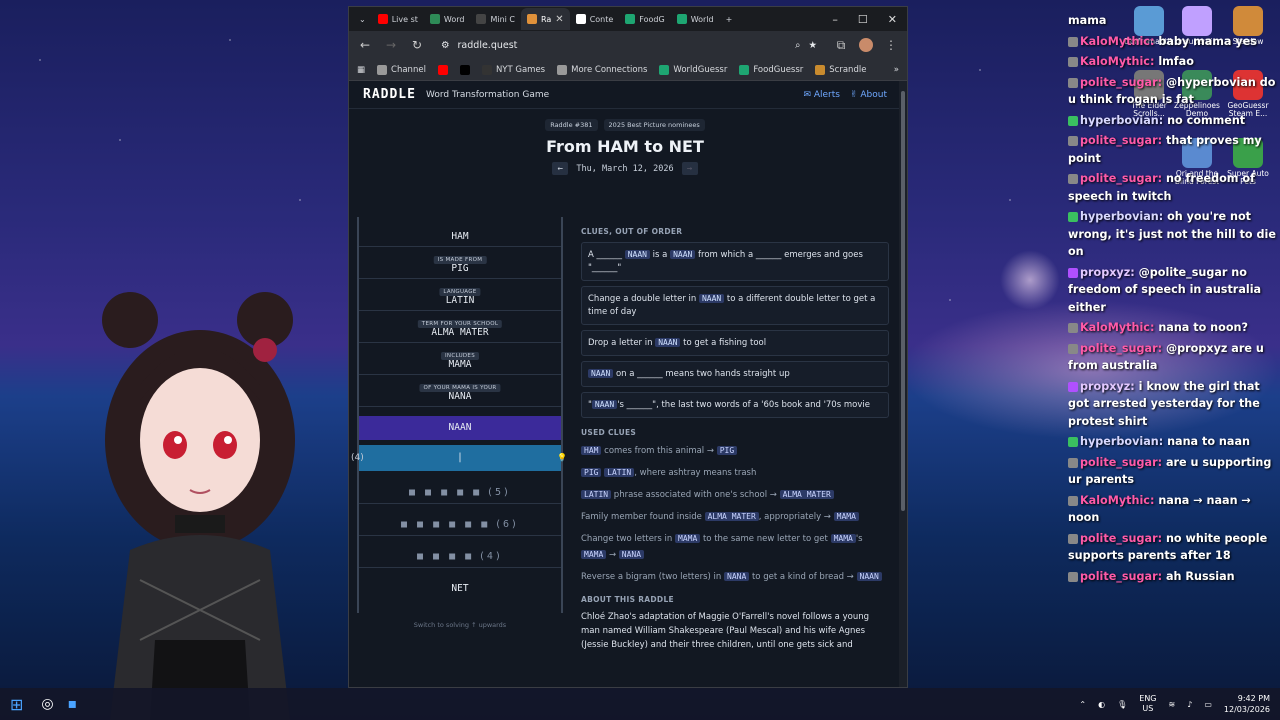  Describe the element at coordinates (398, 19) in the screenshot. I see `browser-tab: Live st` at that location.